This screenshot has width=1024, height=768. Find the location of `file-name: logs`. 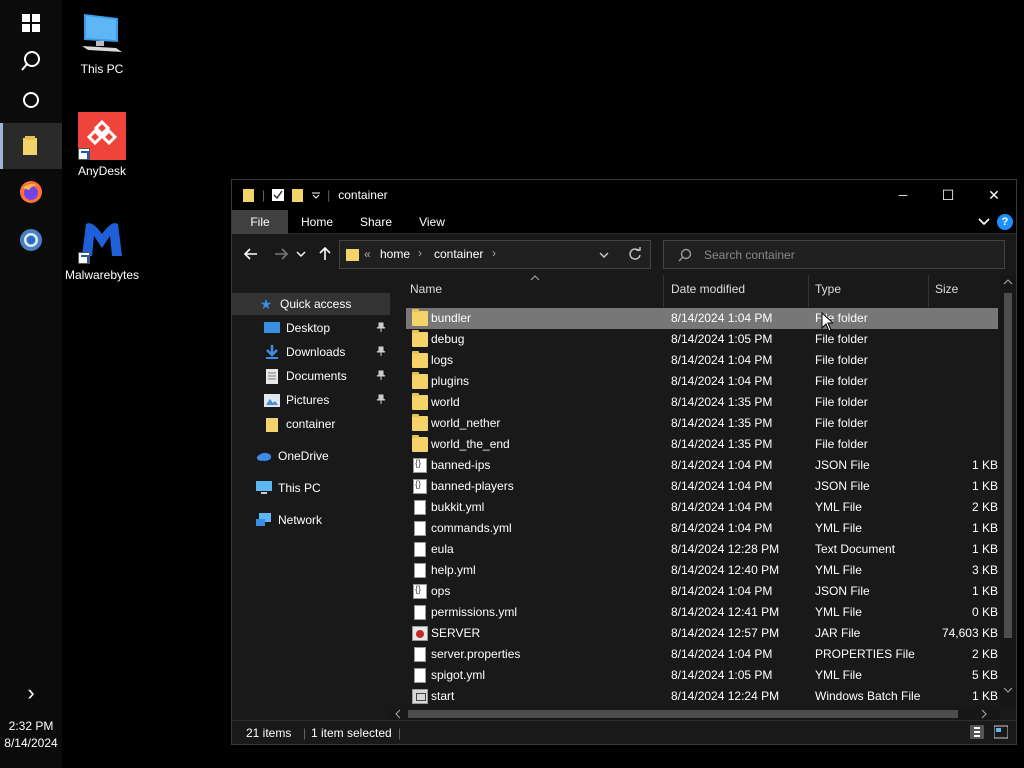

file-name: logs is located at coordinates (442, 360).